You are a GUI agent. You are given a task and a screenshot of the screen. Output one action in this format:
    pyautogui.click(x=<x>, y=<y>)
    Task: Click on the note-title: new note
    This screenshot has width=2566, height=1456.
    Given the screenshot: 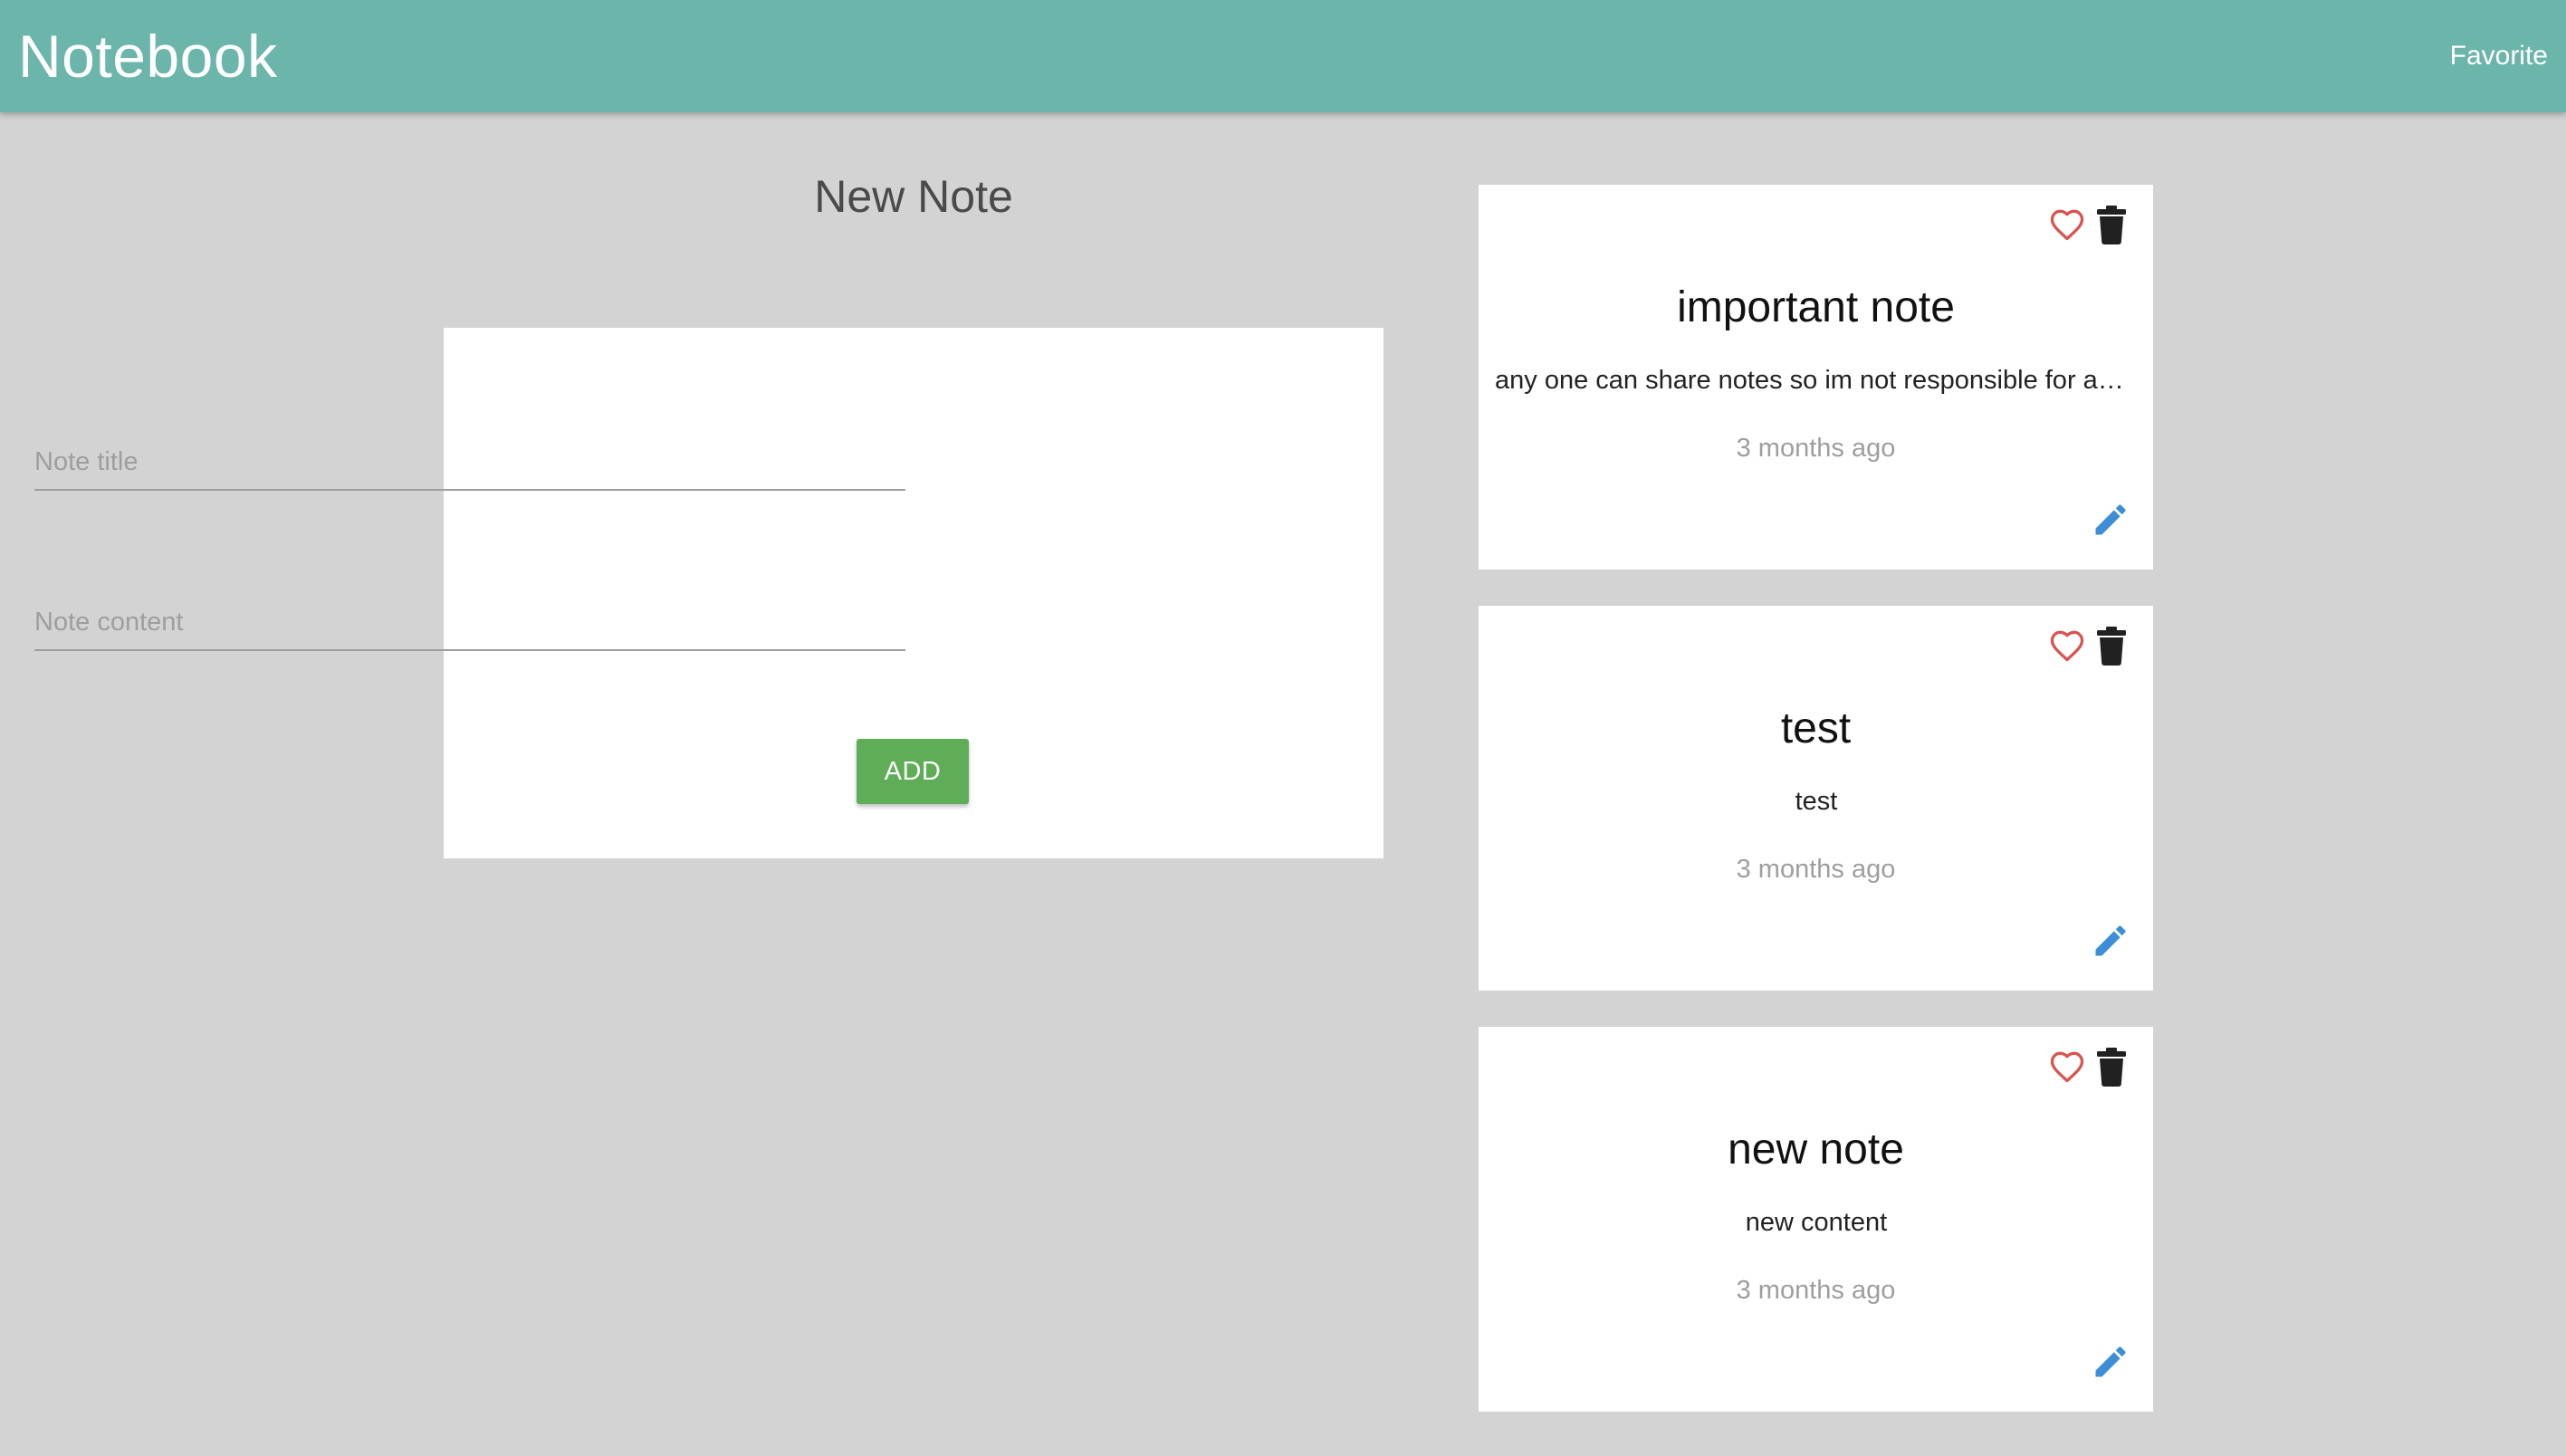 What is the action you would take?
    pyautogui.click(x=1816, y=1150)
    